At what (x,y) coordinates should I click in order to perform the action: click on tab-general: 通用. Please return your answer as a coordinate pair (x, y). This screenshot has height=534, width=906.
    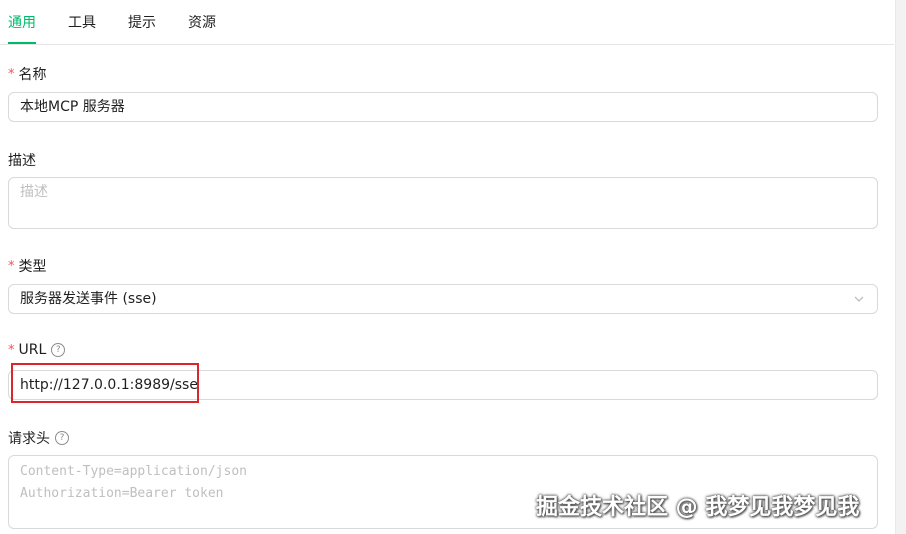
    Looking at the image, I should click on (22, 22).